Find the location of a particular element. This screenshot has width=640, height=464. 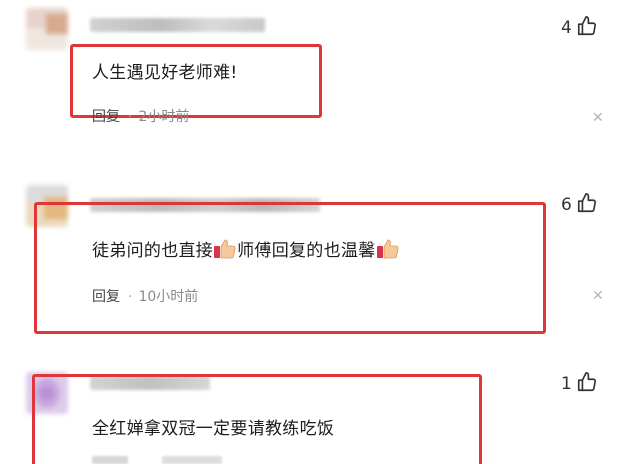

like-button: 4 is located at coordinates (579, 28).